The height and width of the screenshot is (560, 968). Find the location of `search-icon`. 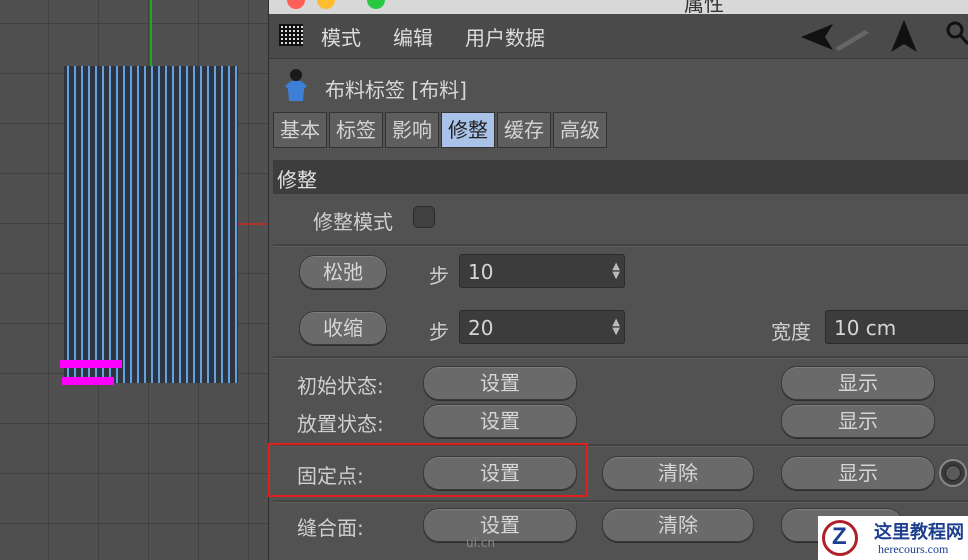

search-icon is located at coordinates (956, 35).